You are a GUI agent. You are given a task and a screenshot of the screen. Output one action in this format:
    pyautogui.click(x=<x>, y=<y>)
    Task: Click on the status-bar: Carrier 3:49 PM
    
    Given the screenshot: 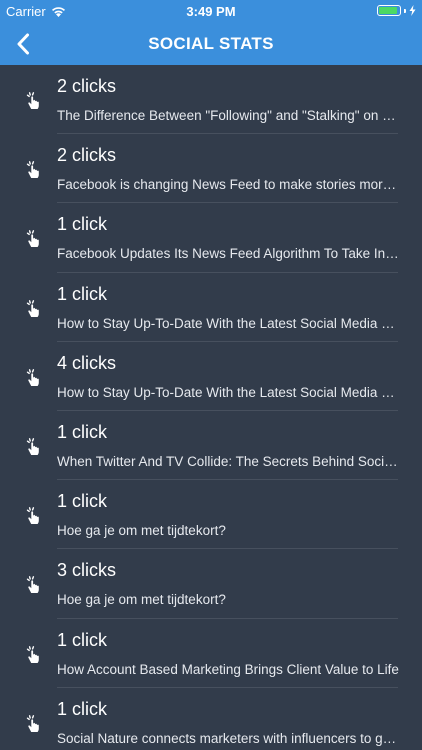 What is the action you would take?
    pyautogui.click(x=211, y=11)
    